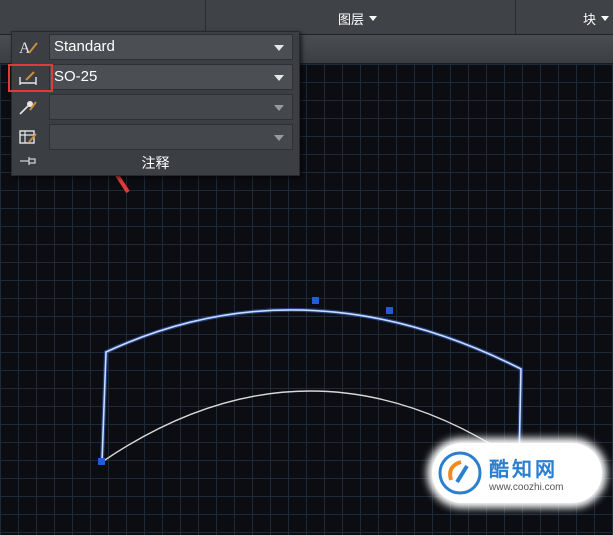 Image resolution: width=613 pixels, height=535 pixels. I want to click on multileader-style-icon, so click(28, 107).